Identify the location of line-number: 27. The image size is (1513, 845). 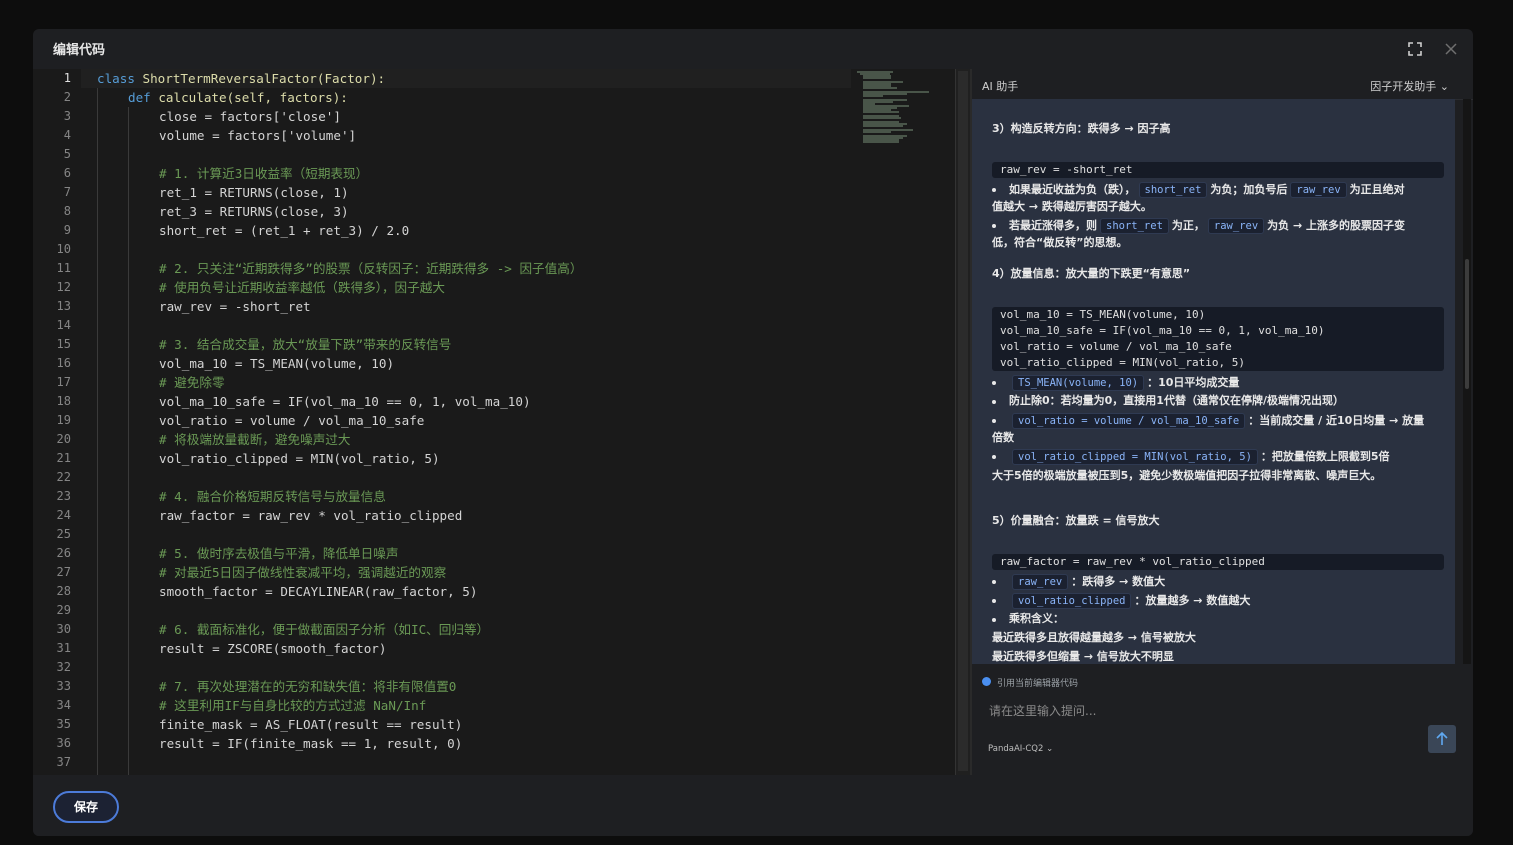
(63, 572).